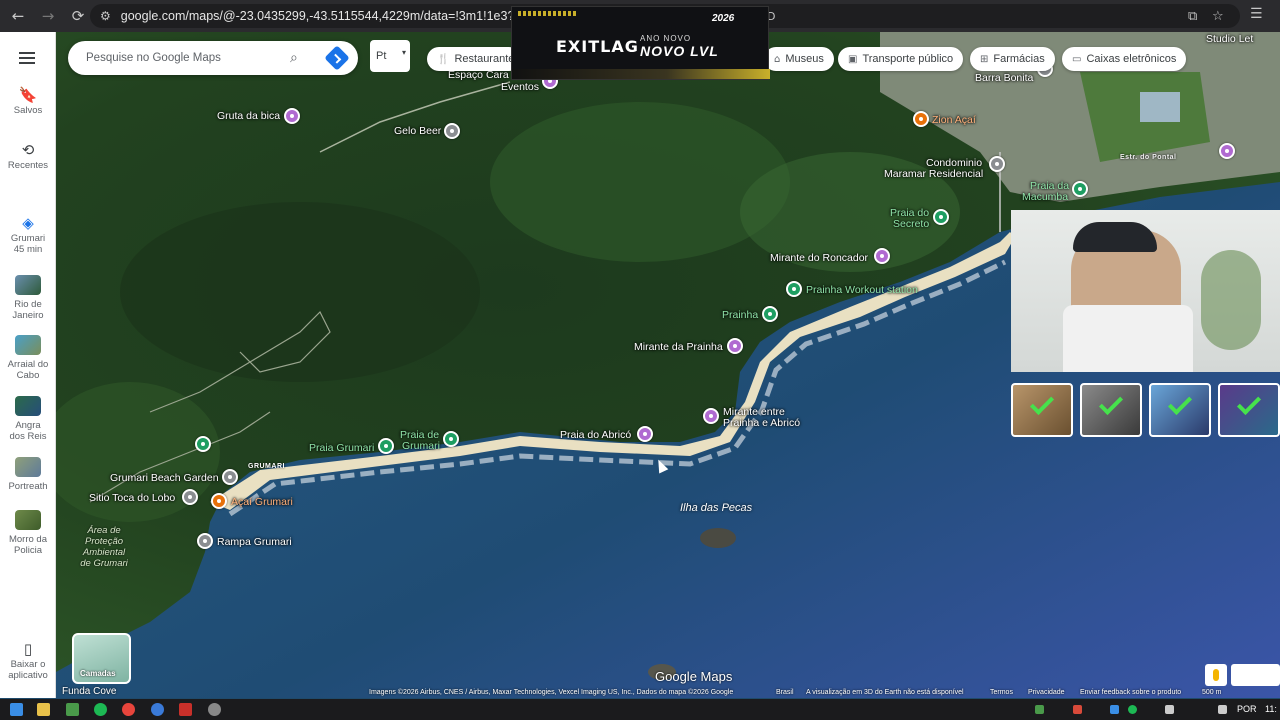 The width and height of the screenshot is (1280, 720). What do you see at coordinates (1256, 14) in the screenshot?
I see `browser-menu-icon: ☰` at bounding box center [1256, 14].